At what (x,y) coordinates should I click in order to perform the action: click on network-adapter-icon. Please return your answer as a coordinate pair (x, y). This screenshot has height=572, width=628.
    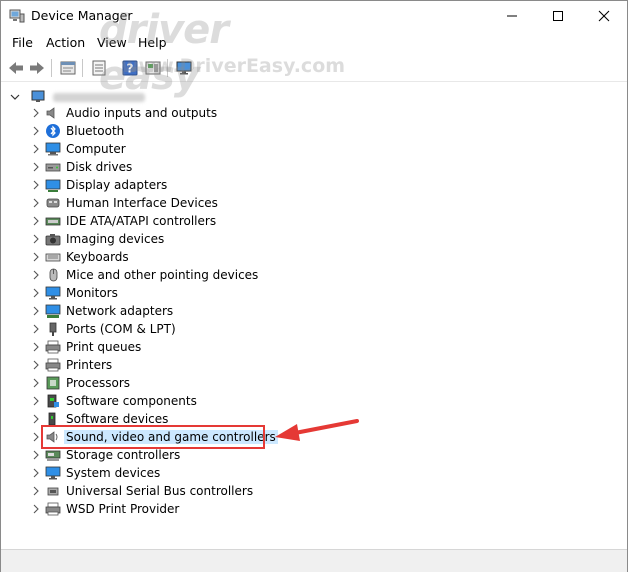
    Looking at the image, I should click on (53, 311).